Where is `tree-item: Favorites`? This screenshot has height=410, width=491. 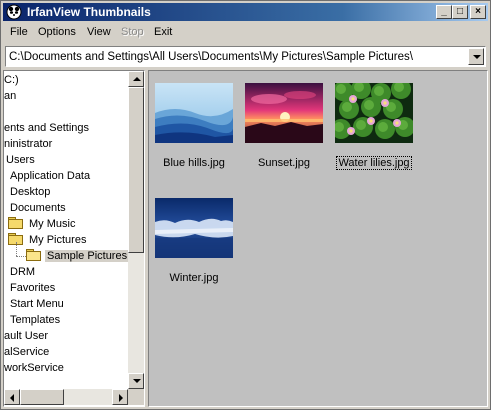
tree-item: Favorites is located at coordinates (32, 288).